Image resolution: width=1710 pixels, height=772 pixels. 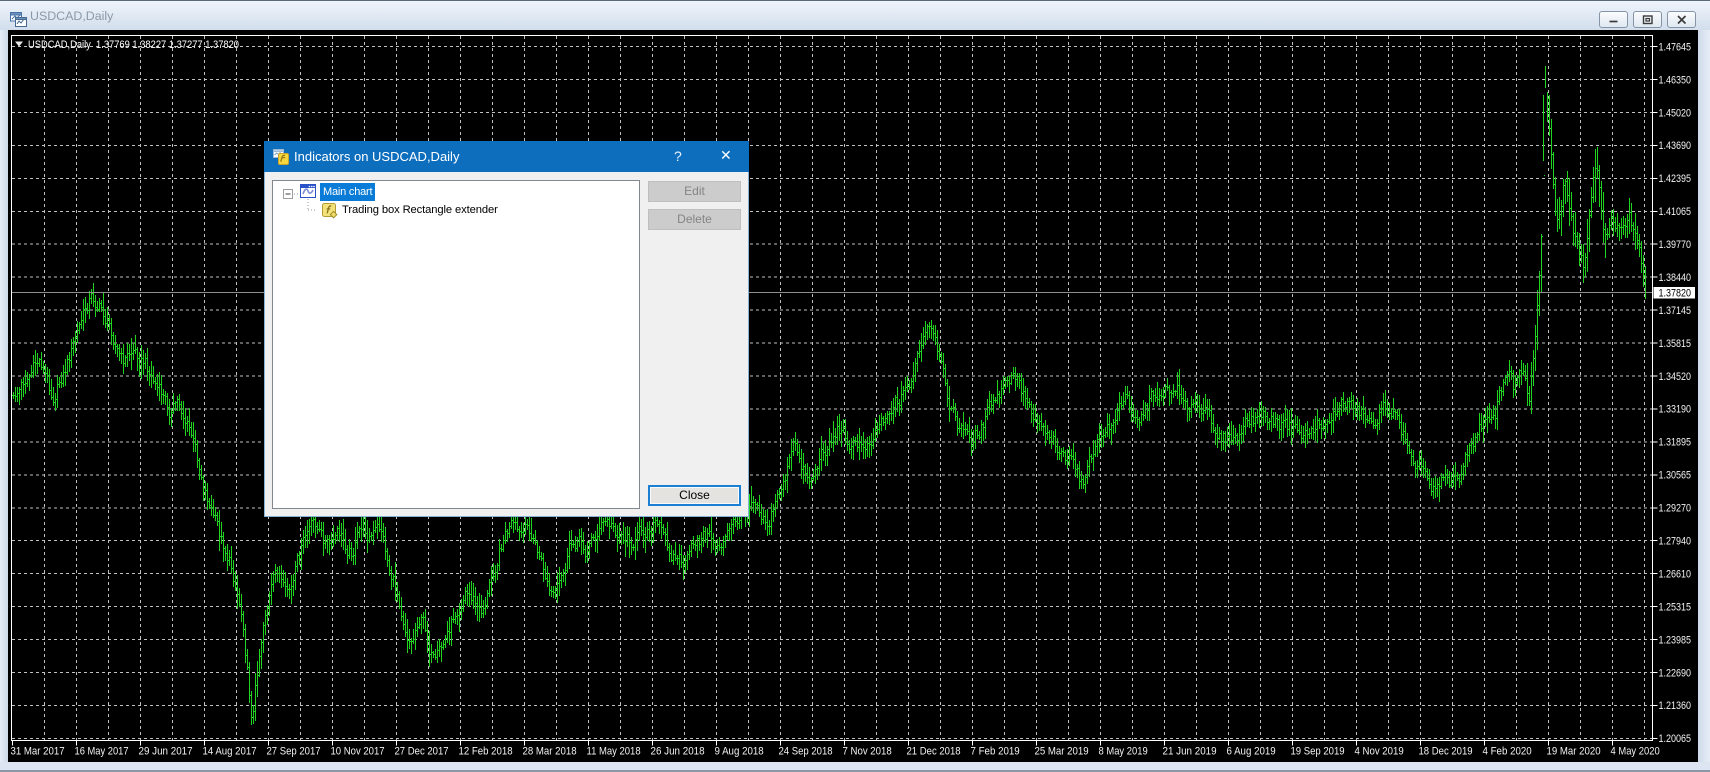 I want to click on svg-text: 1.47645, so click(x=1675, y=47).